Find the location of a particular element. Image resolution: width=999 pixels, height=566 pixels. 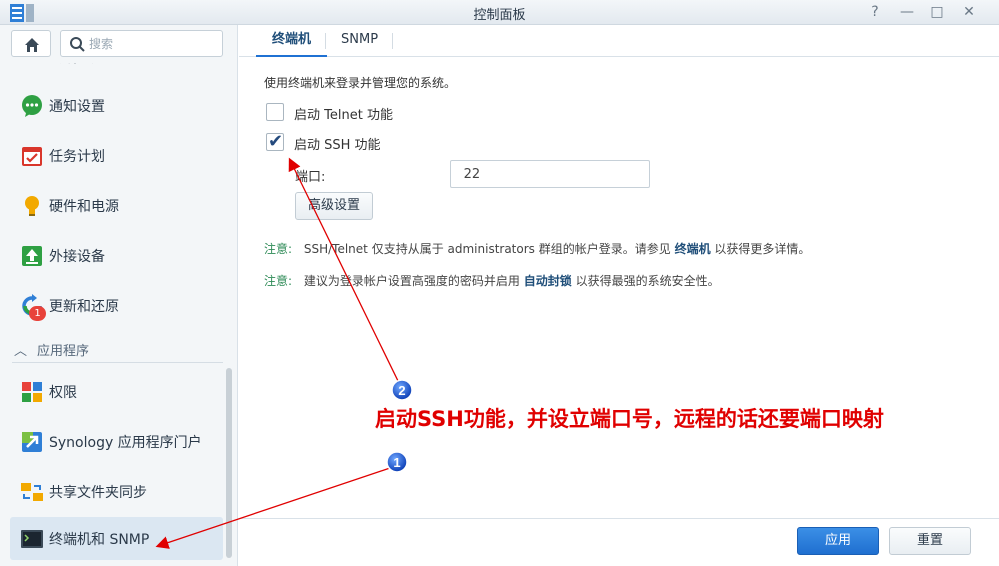

telnet-checkbox is located at coordinates (275, 112).